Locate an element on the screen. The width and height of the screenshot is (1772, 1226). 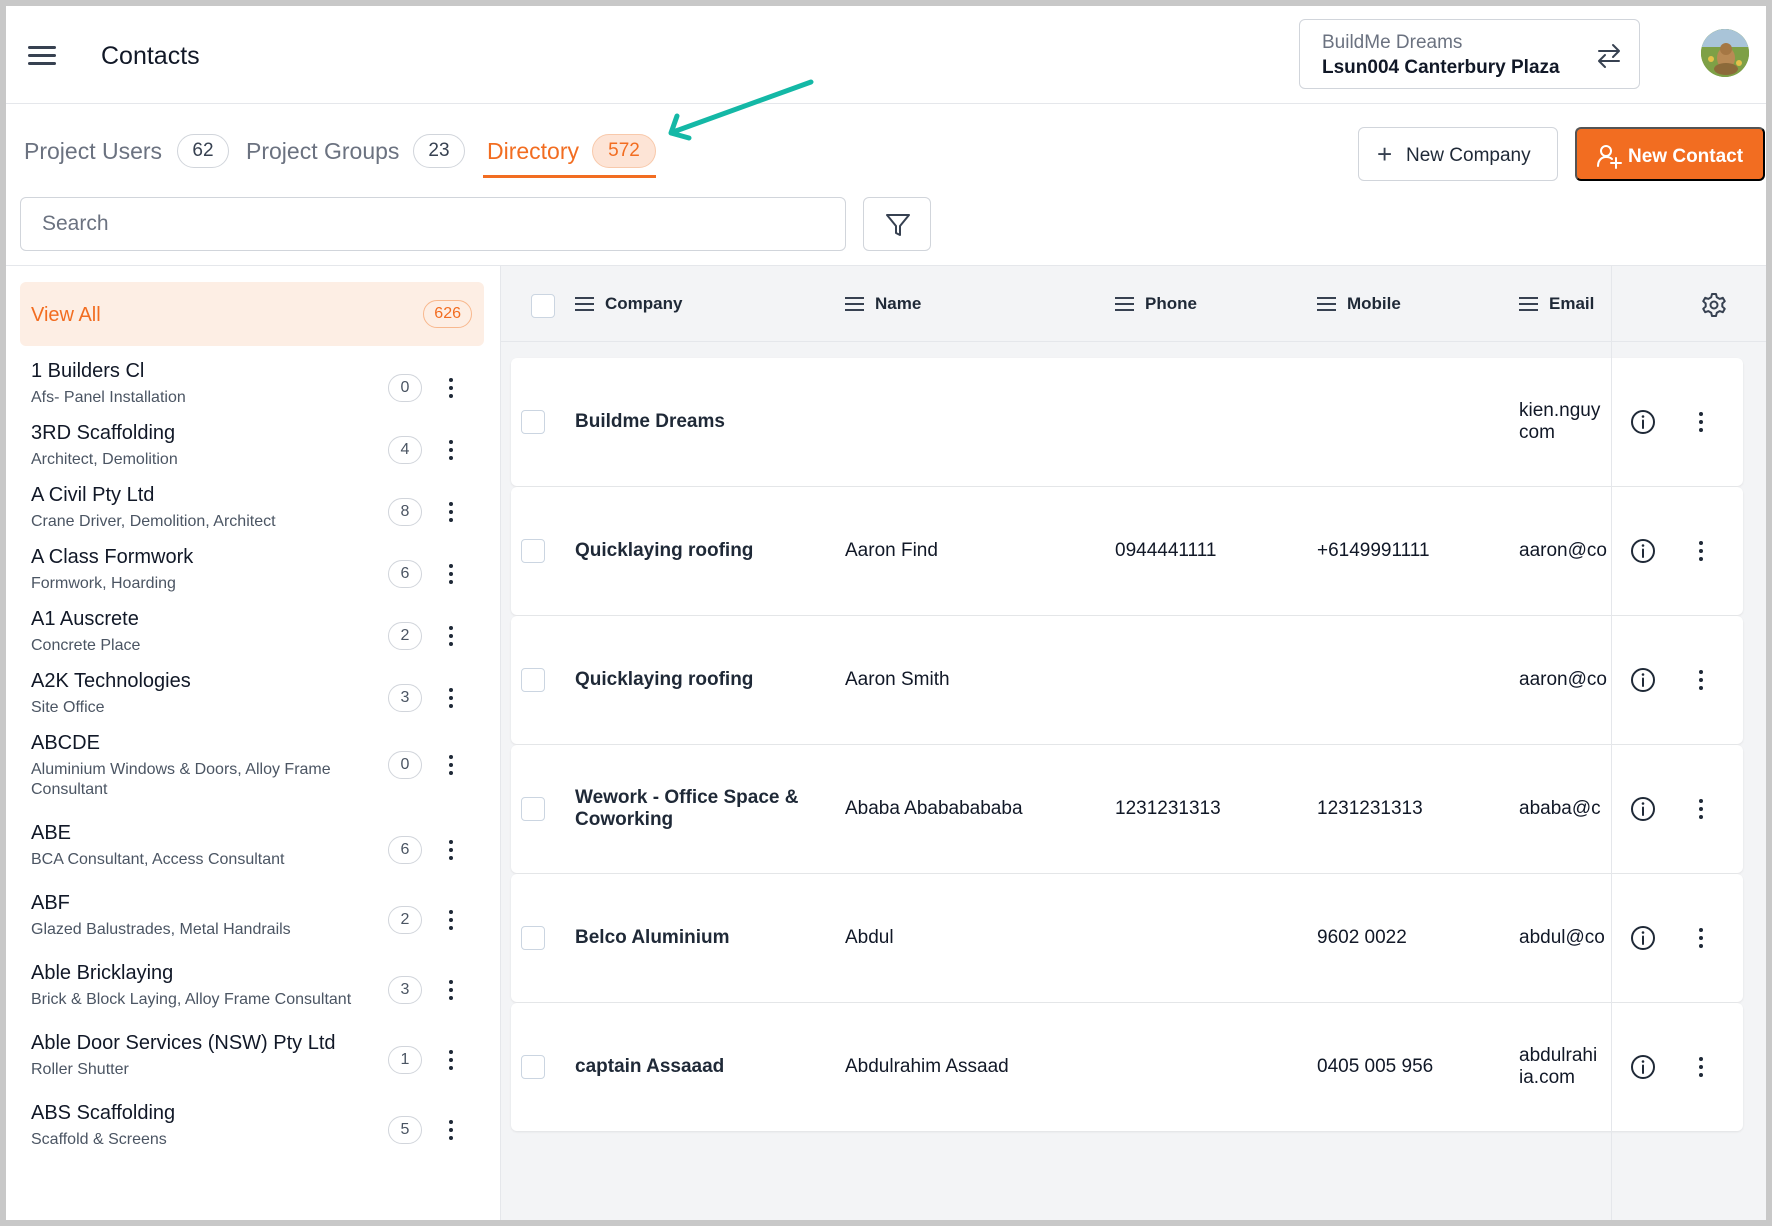
tab-directory: Directory 572 is located at coordinates (571, 152).